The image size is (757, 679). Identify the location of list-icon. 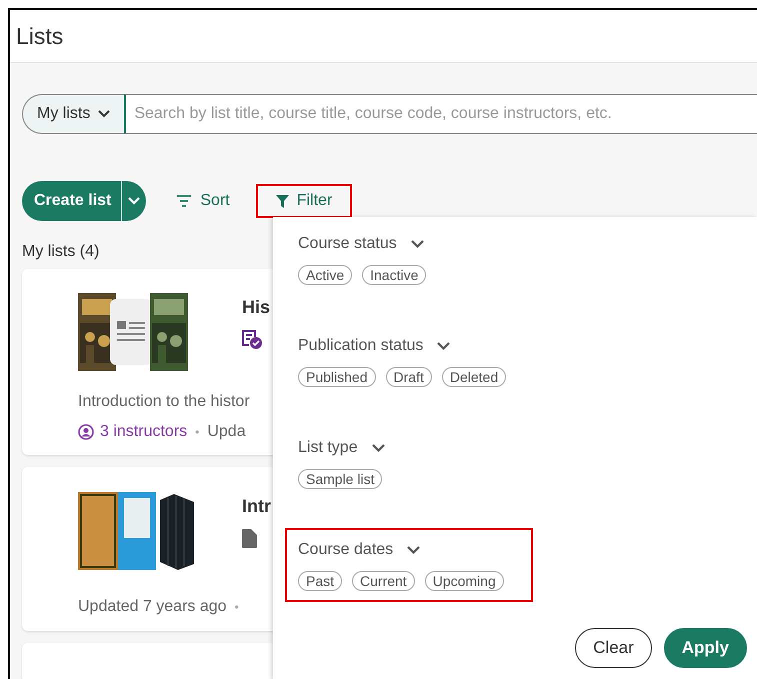
(131, 332).